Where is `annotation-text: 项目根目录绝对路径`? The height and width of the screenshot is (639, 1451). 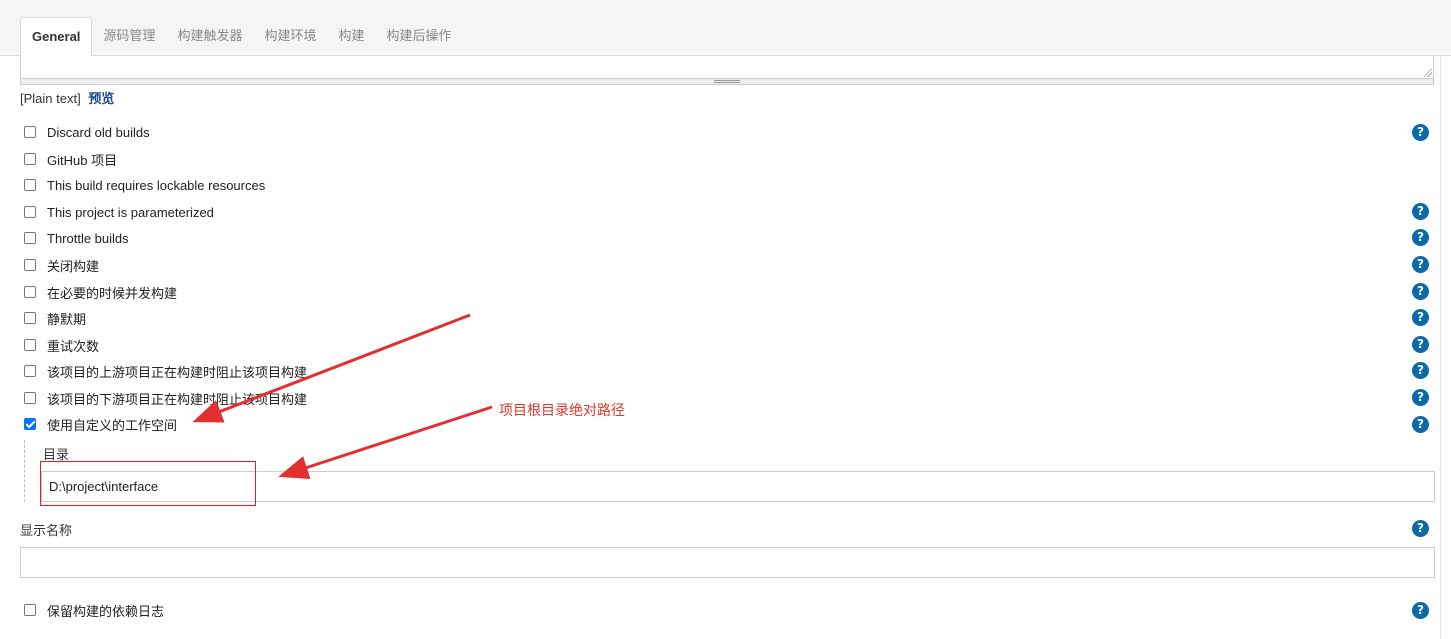 annotation-text: 项目根目录绝对路径 is located at coordinates (562, 410).